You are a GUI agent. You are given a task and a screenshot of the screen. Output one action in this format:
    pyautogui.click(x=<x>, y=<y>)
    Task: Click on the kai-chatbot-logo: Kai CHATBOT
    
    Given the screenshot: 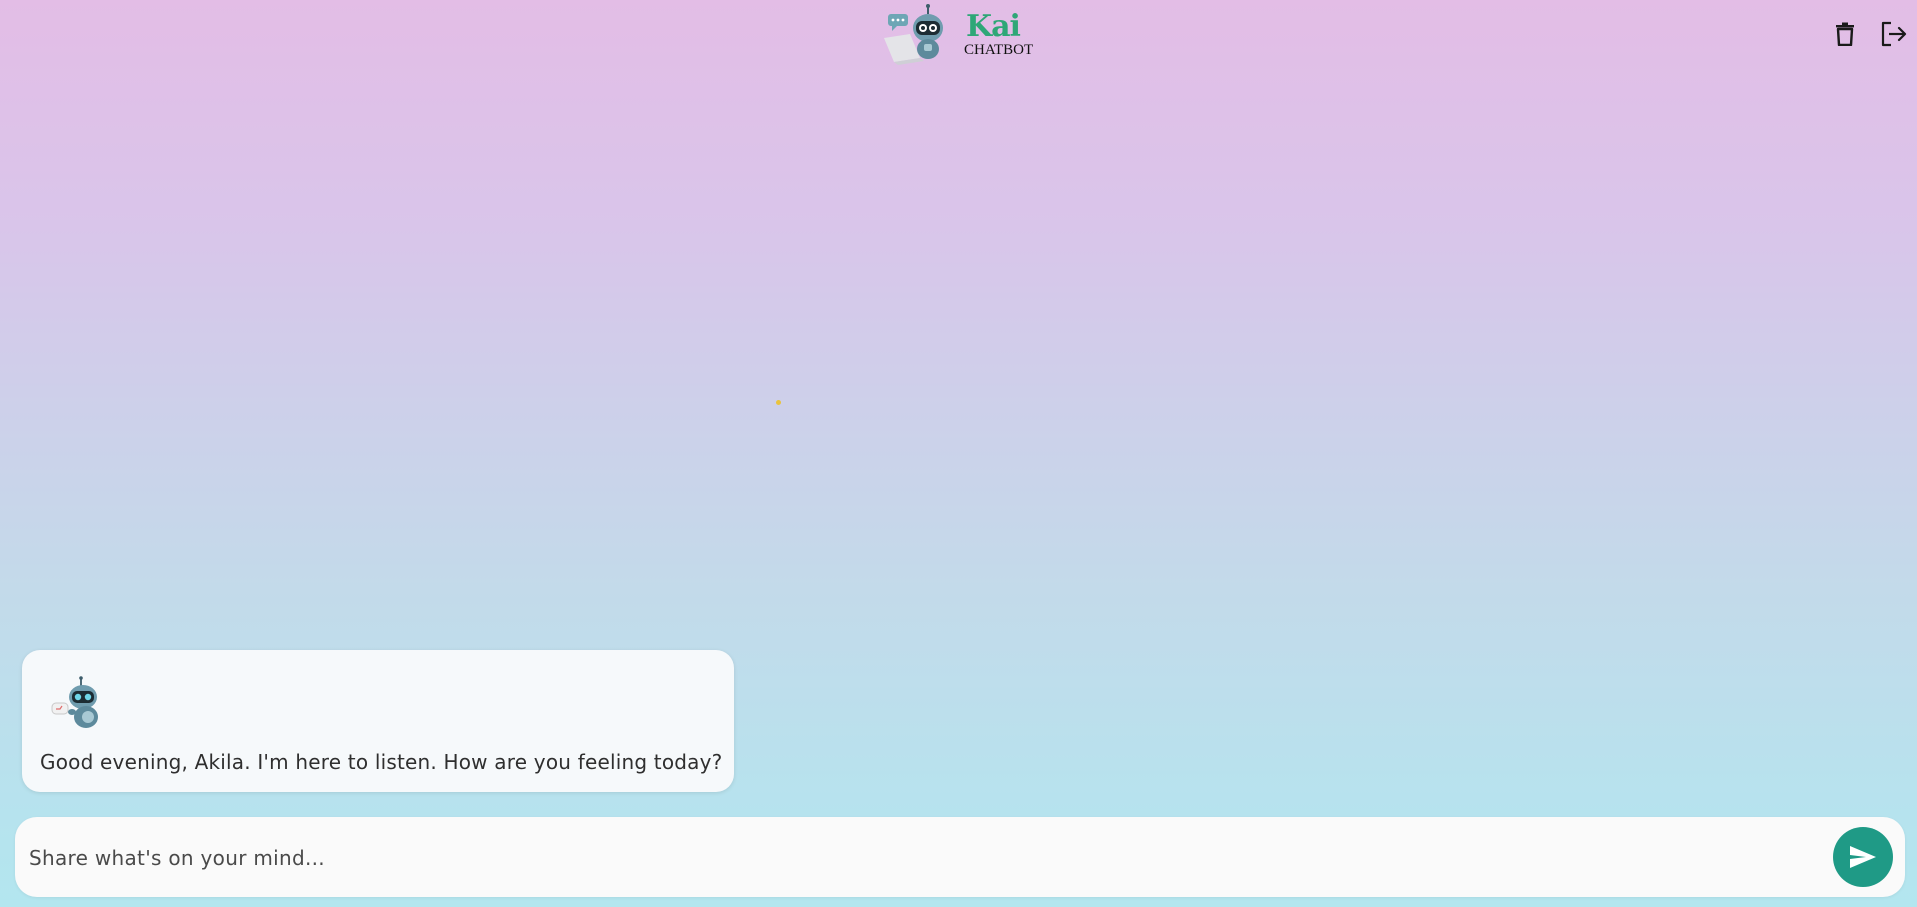 What is the action you would take?
    pyautogui.click(x=960, y=35)
    